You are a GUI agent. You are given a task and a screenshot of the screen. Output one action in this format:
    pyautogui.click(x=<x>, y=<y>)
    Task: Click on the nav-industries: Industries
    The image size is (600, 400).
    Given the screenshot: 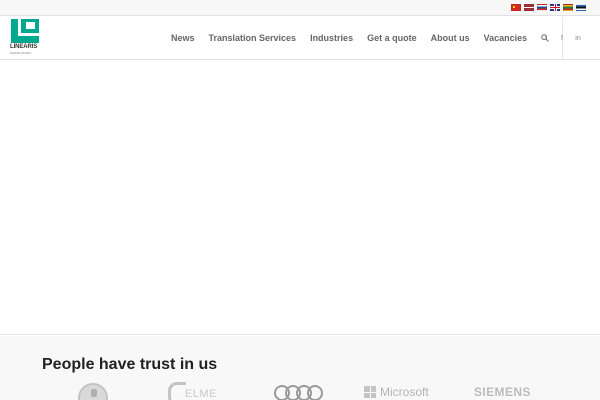 What is the action you would take?
    pyautogui.click(x=331, y=38)
    